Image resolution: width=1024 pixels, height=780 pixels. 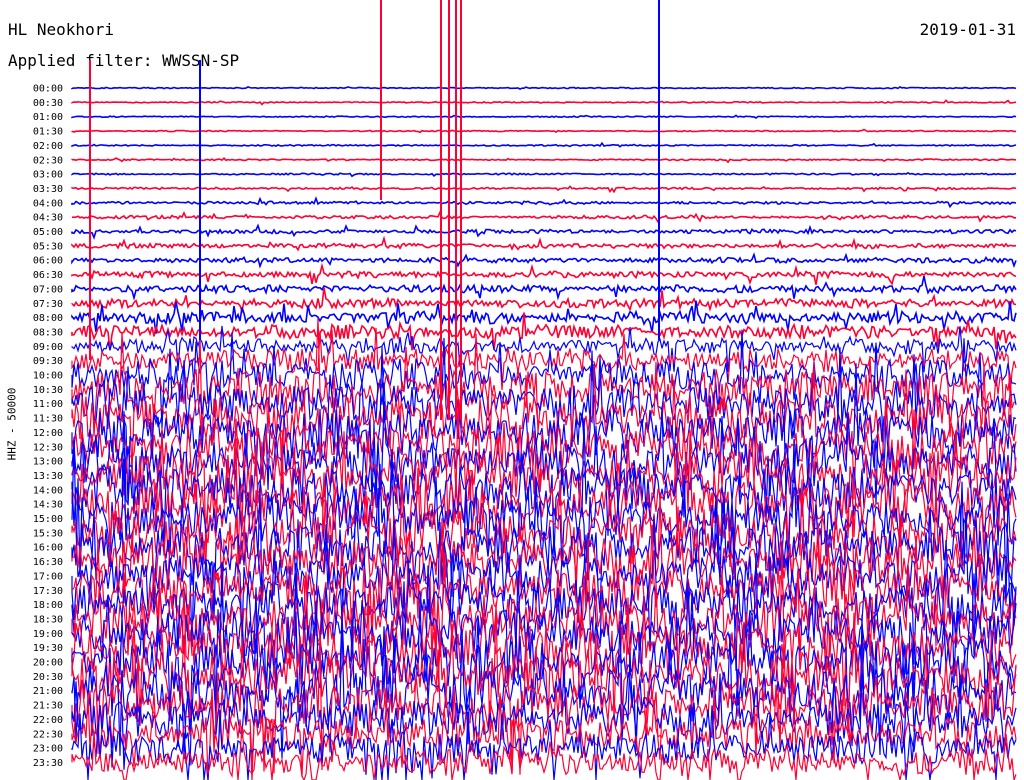 What do you see at coordinates (48, 390) in the screenshot?
I see `time-tick-label: 10:30` at bounding box center [48, 390].